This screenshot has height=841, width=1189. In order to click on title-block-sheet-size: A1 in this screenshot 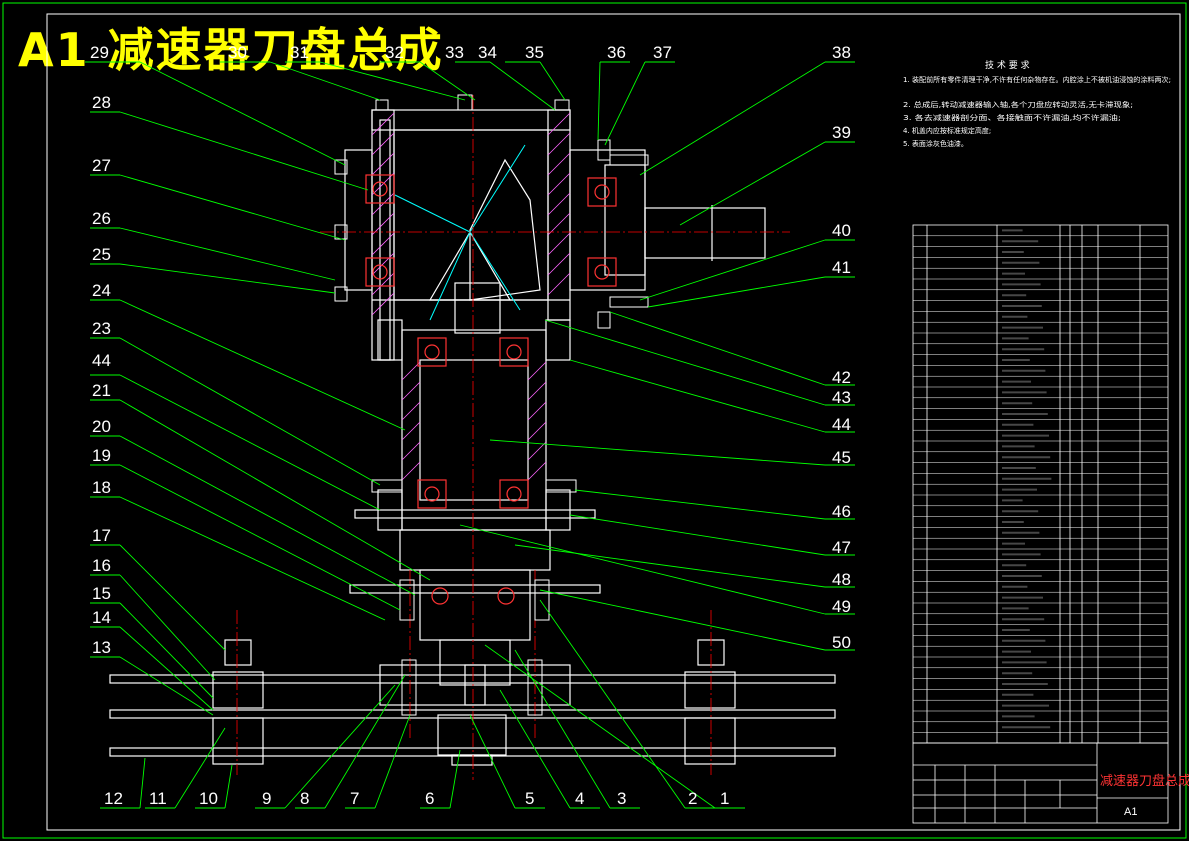, I will do `click(1130, 812)`.